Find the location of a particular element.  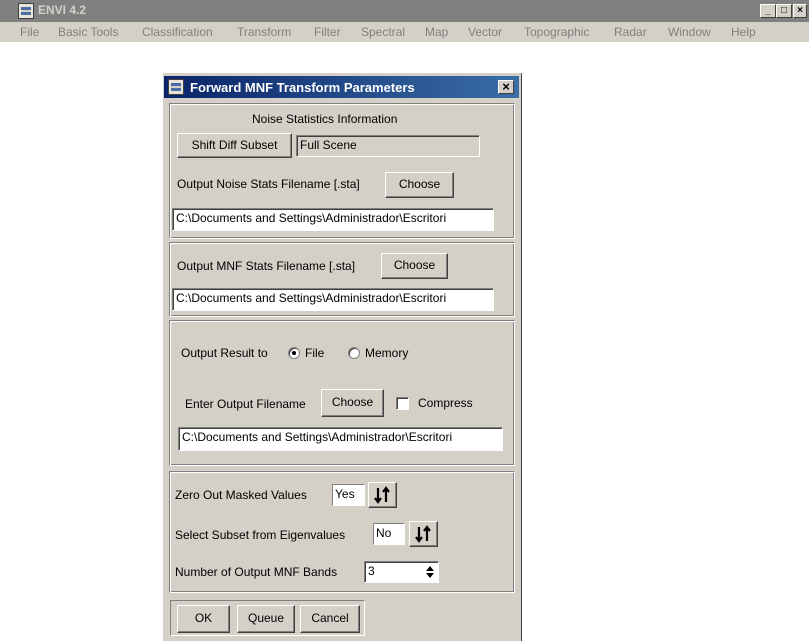

menu-topographic: Topographic is located at coordinates (556, 32).